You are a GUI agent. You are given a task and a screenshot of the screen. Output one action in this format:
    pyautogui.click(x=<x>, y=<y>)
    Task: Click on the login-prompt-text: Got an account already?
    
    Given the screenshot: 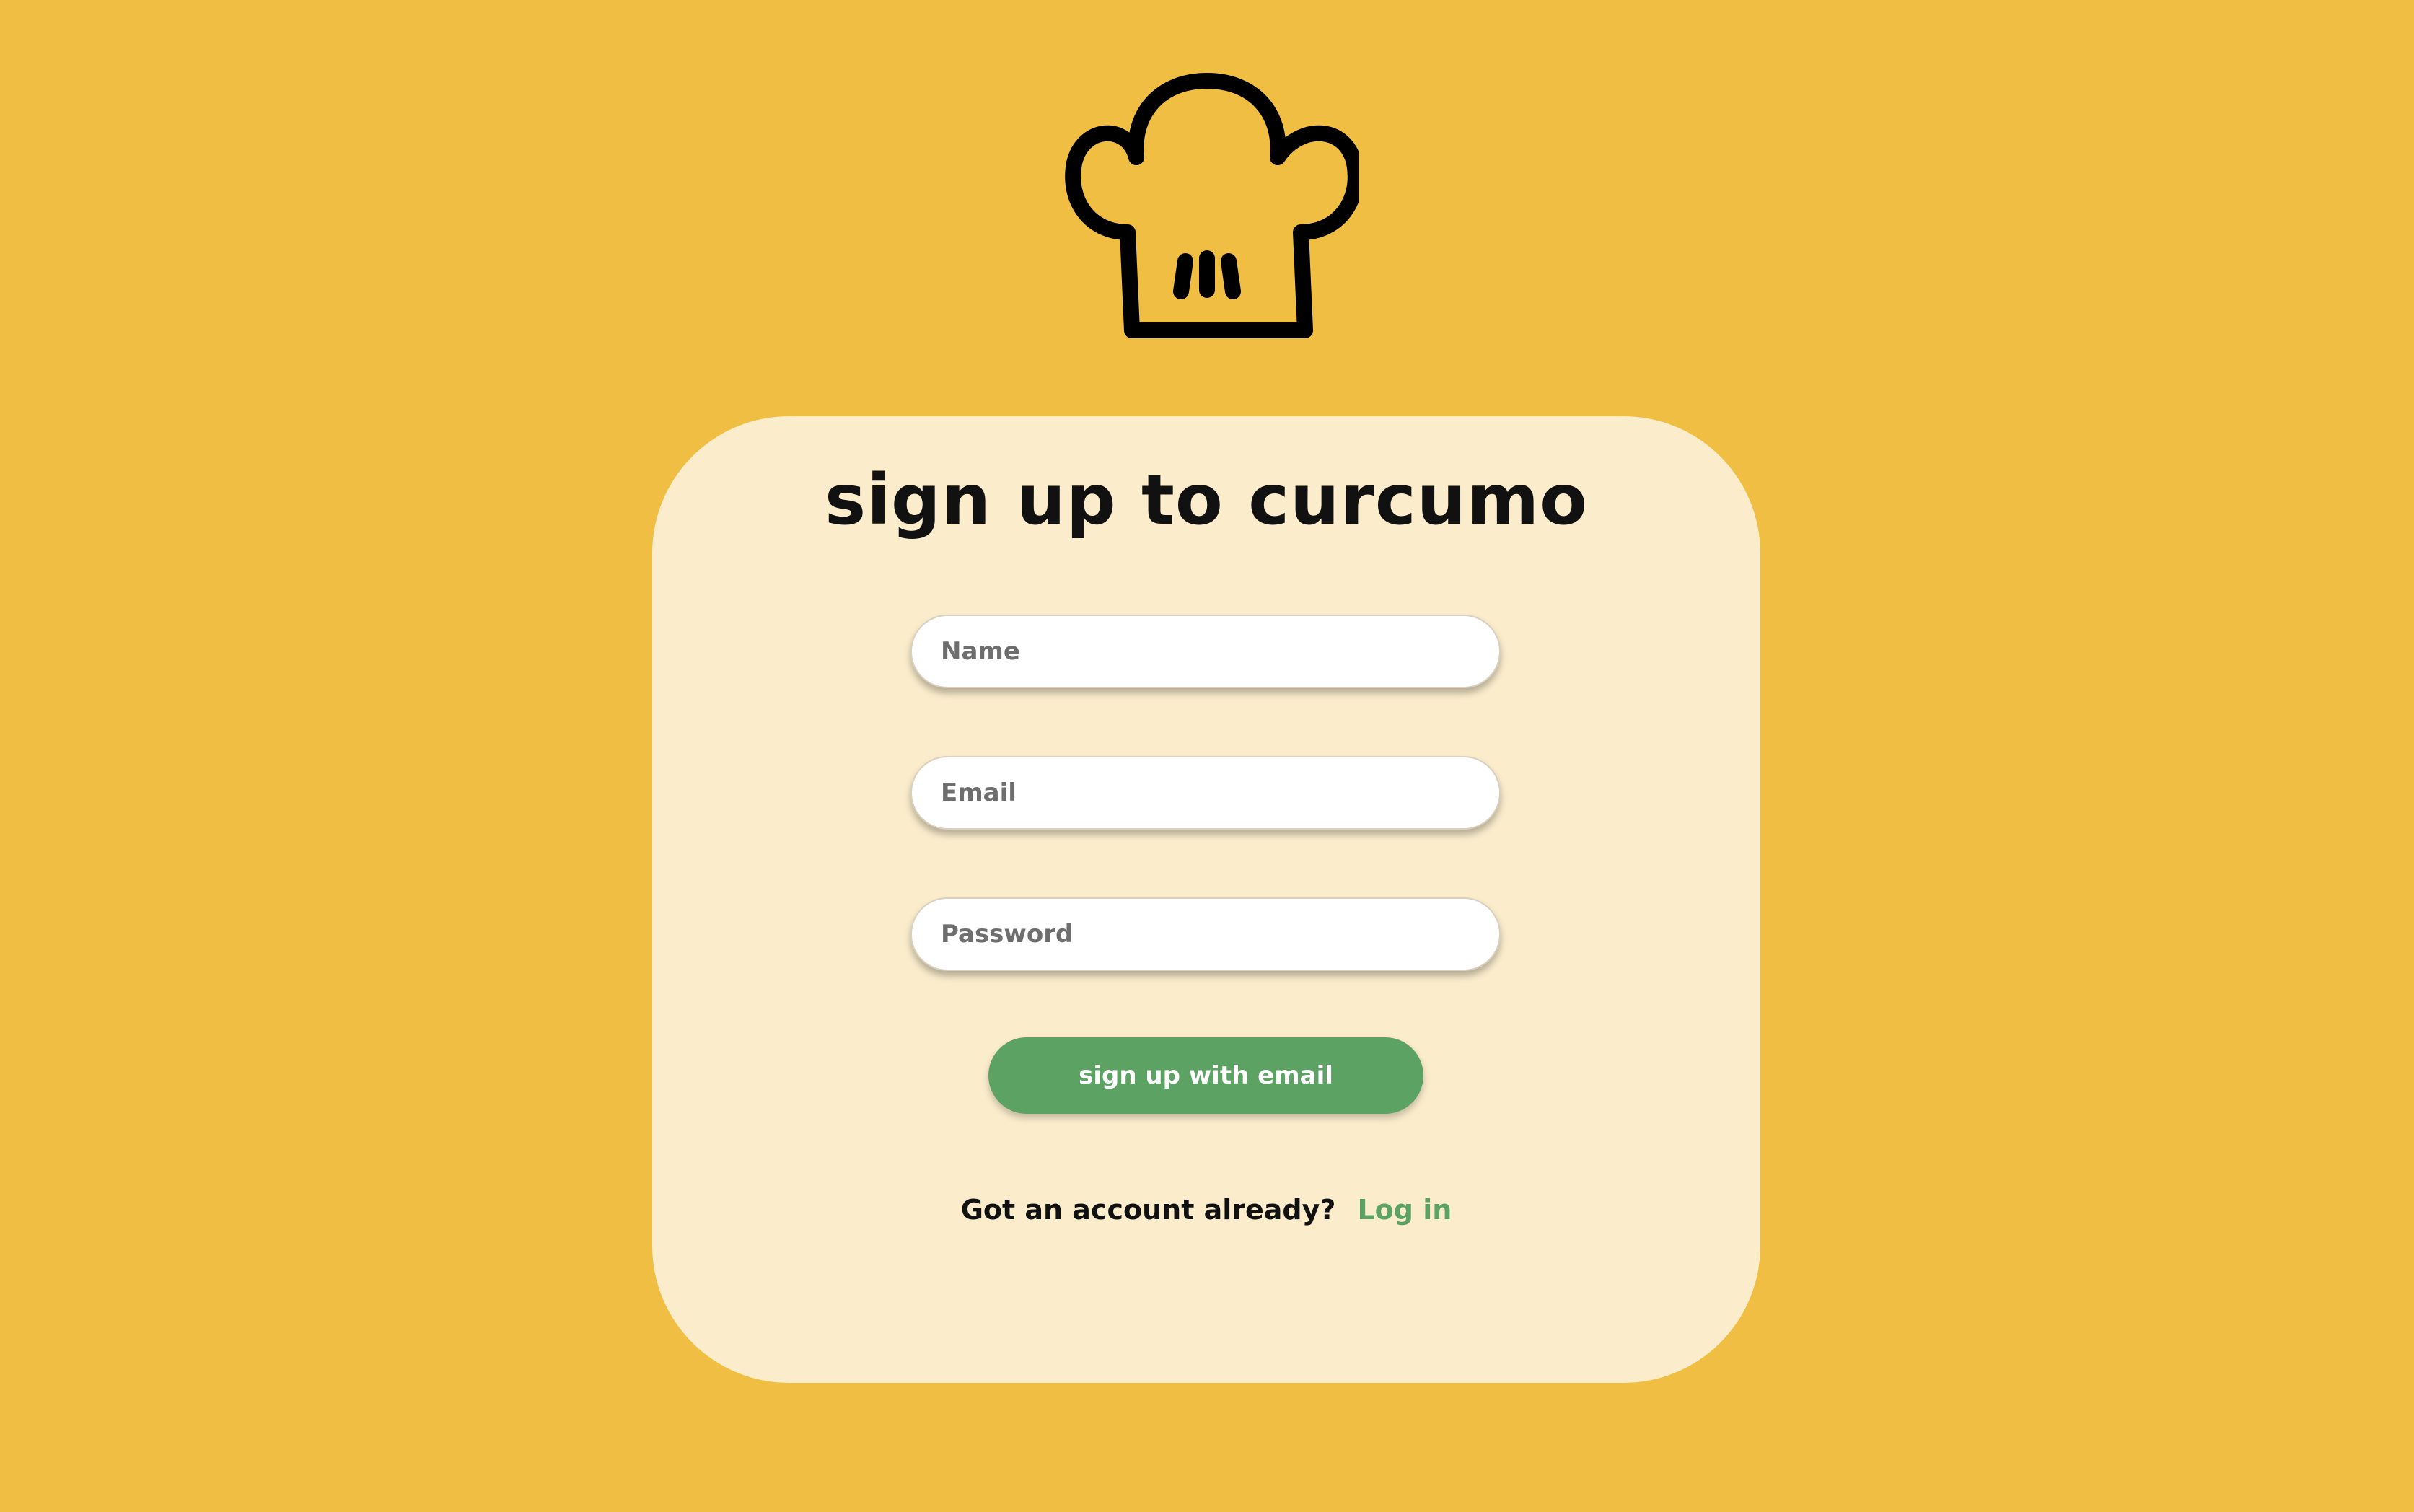 What is the action you would take?
    pyautogui.click(x=1148, y=1210)
    